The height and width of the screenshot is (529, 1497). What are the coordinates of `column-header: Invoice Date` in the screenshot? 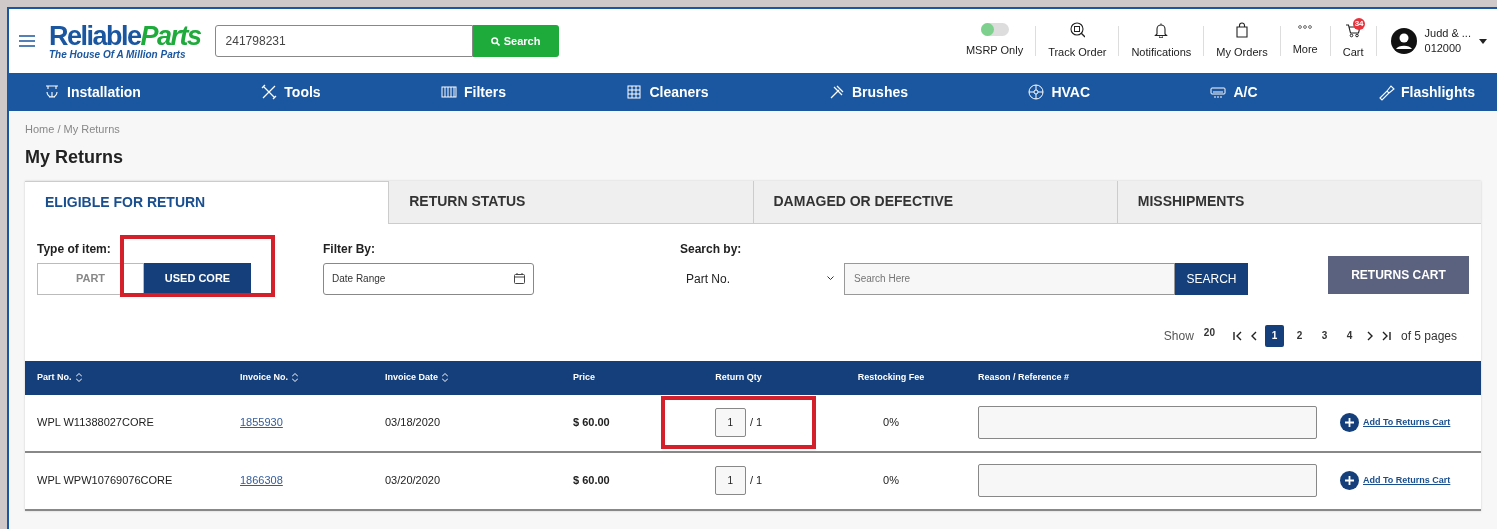 It's located at (467, 377).